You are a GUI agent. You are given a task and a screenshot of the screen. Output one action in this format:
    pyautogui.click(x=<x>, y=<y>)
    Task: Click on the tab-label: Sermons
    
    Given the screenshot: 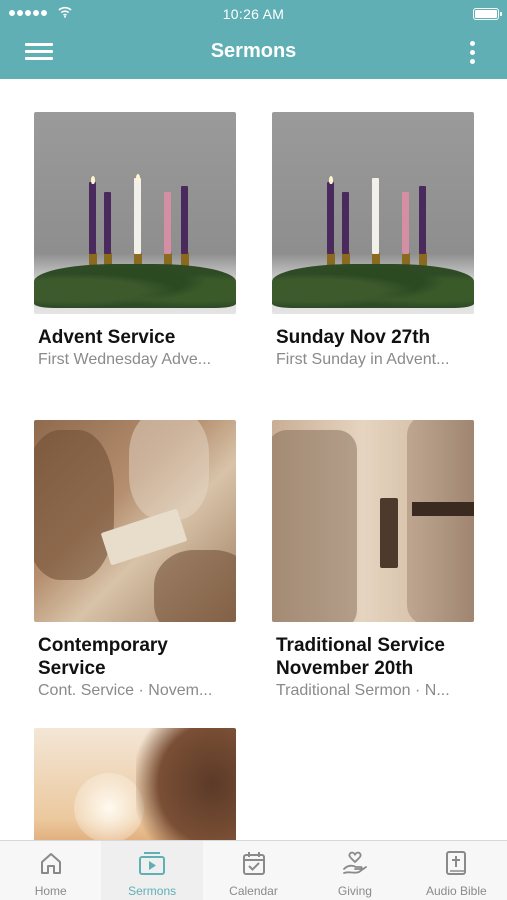 What is the action you would take?
    pyautogui.click(x=152, y=891)
    